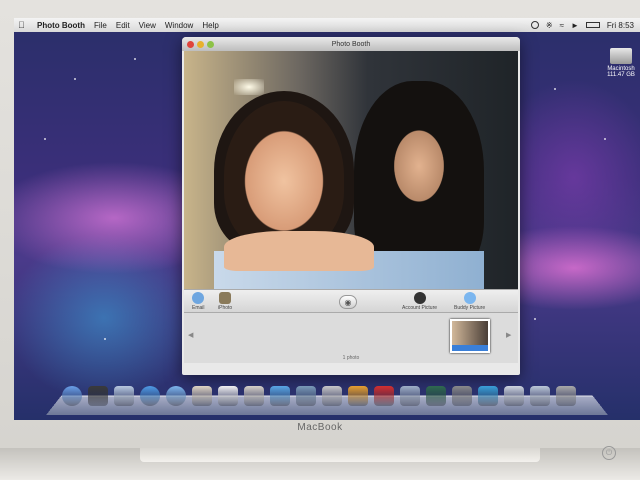  What do you see at coordinates (410, 396) in the screenshot?
I see `spaces-icon` at bounding box center [410, 396].